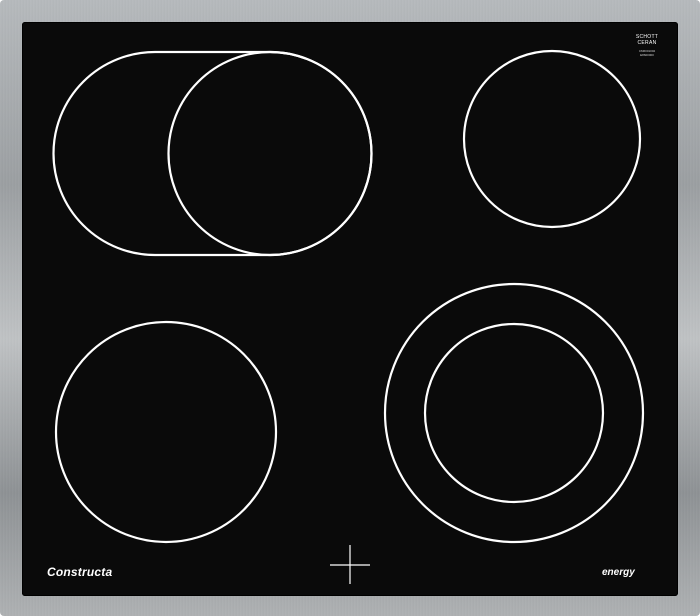 The width and height of the screenshot is (700, 616). Describe the element at coordinates (618, 572) in the screenshot. I see `energy-label: energy` at that location.